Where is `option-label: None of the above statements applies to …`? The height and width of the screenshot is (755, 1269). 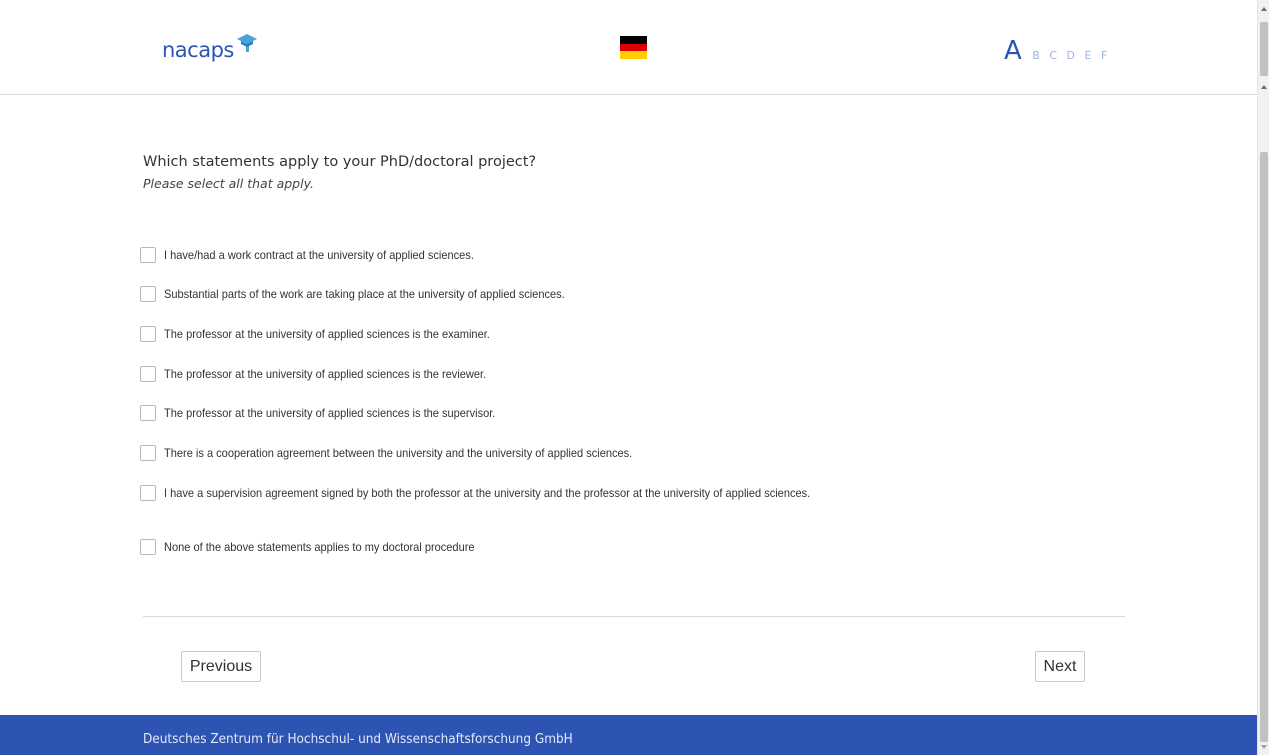 option-label: None of the above statements applies to … is located at coordinates (319, 547).